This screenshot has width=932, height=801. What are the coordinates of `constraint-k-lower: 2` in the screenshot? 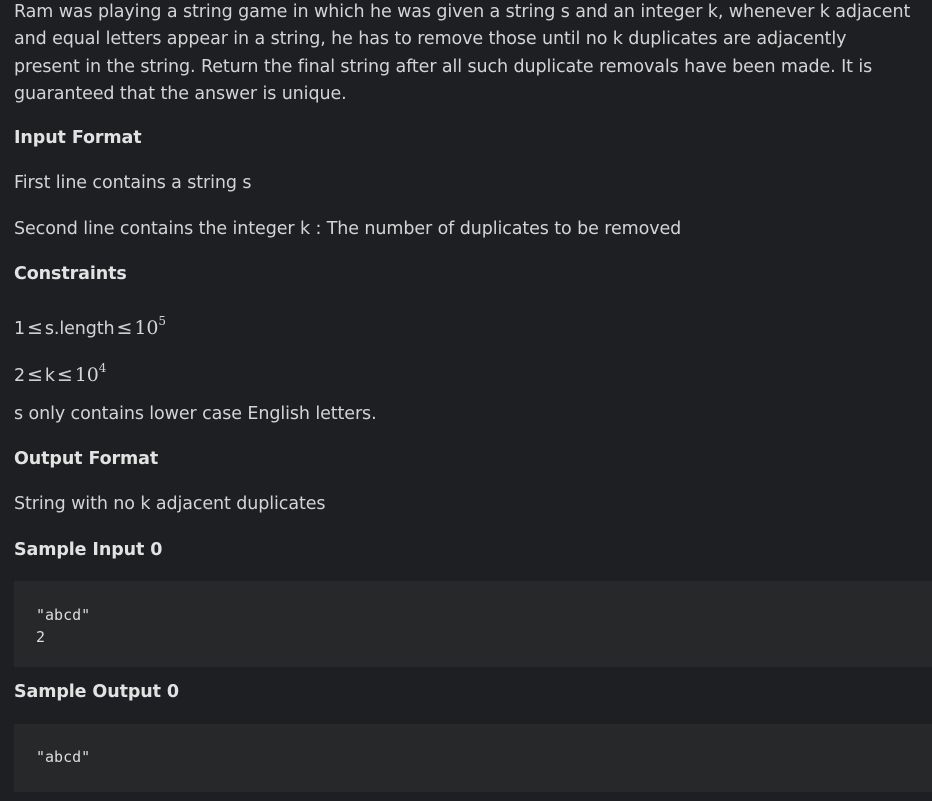 It's located at (20, 376).